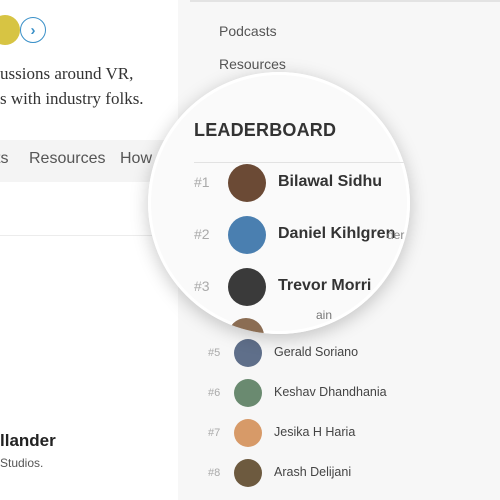 The width and height of the screenshot is (500, 500). Describe the element at coordinates (330, 181) in the screenshot. I see `member-name: Bilawal Sidhu` at that location.